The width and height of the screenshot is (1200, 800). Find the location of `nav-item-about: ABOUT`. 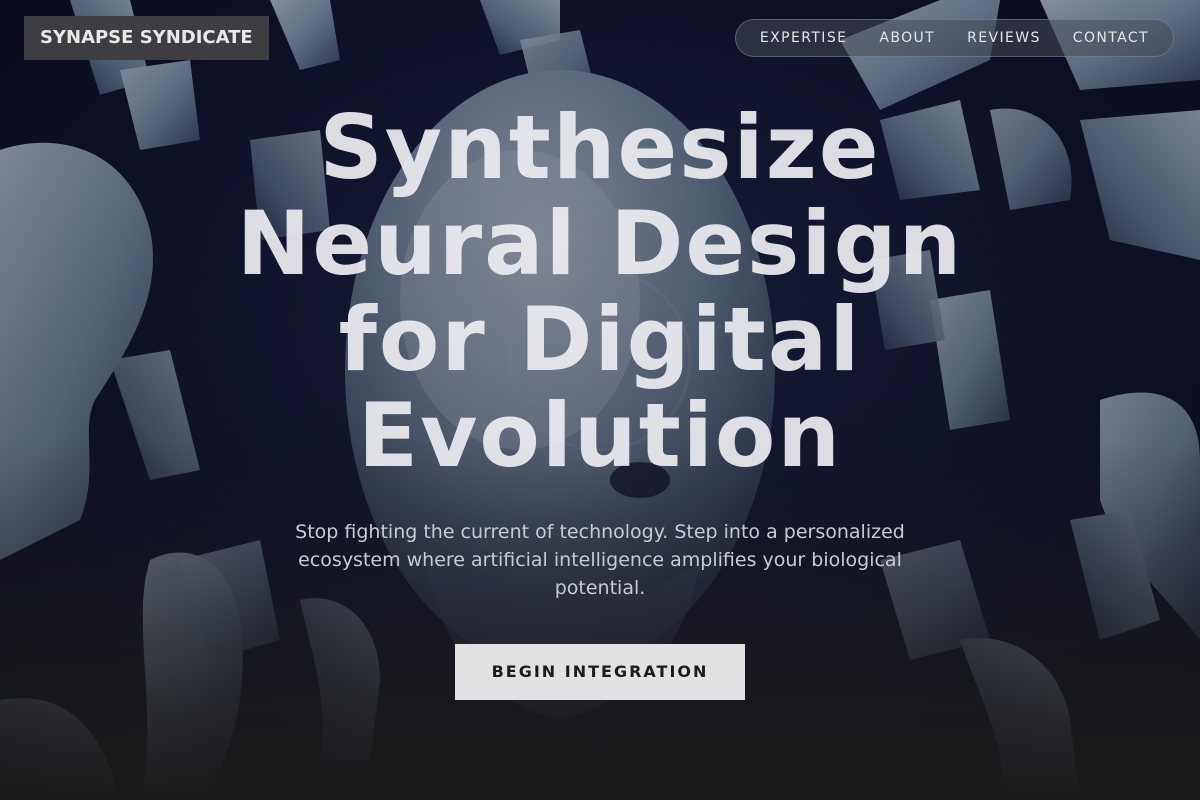

nav-item-about: ABOUT is located at coordinates (907, 38).